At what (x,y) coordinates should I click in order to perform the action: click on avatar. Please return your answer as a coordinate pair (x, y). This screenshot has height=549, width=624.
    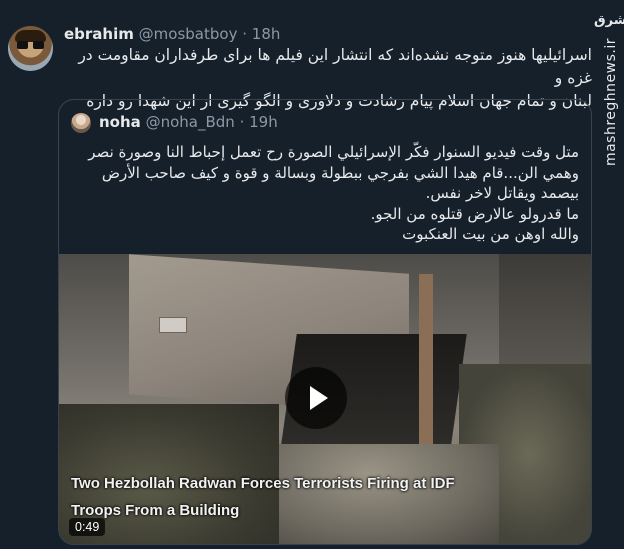
    Looking at the image, I should click on (30, 48).